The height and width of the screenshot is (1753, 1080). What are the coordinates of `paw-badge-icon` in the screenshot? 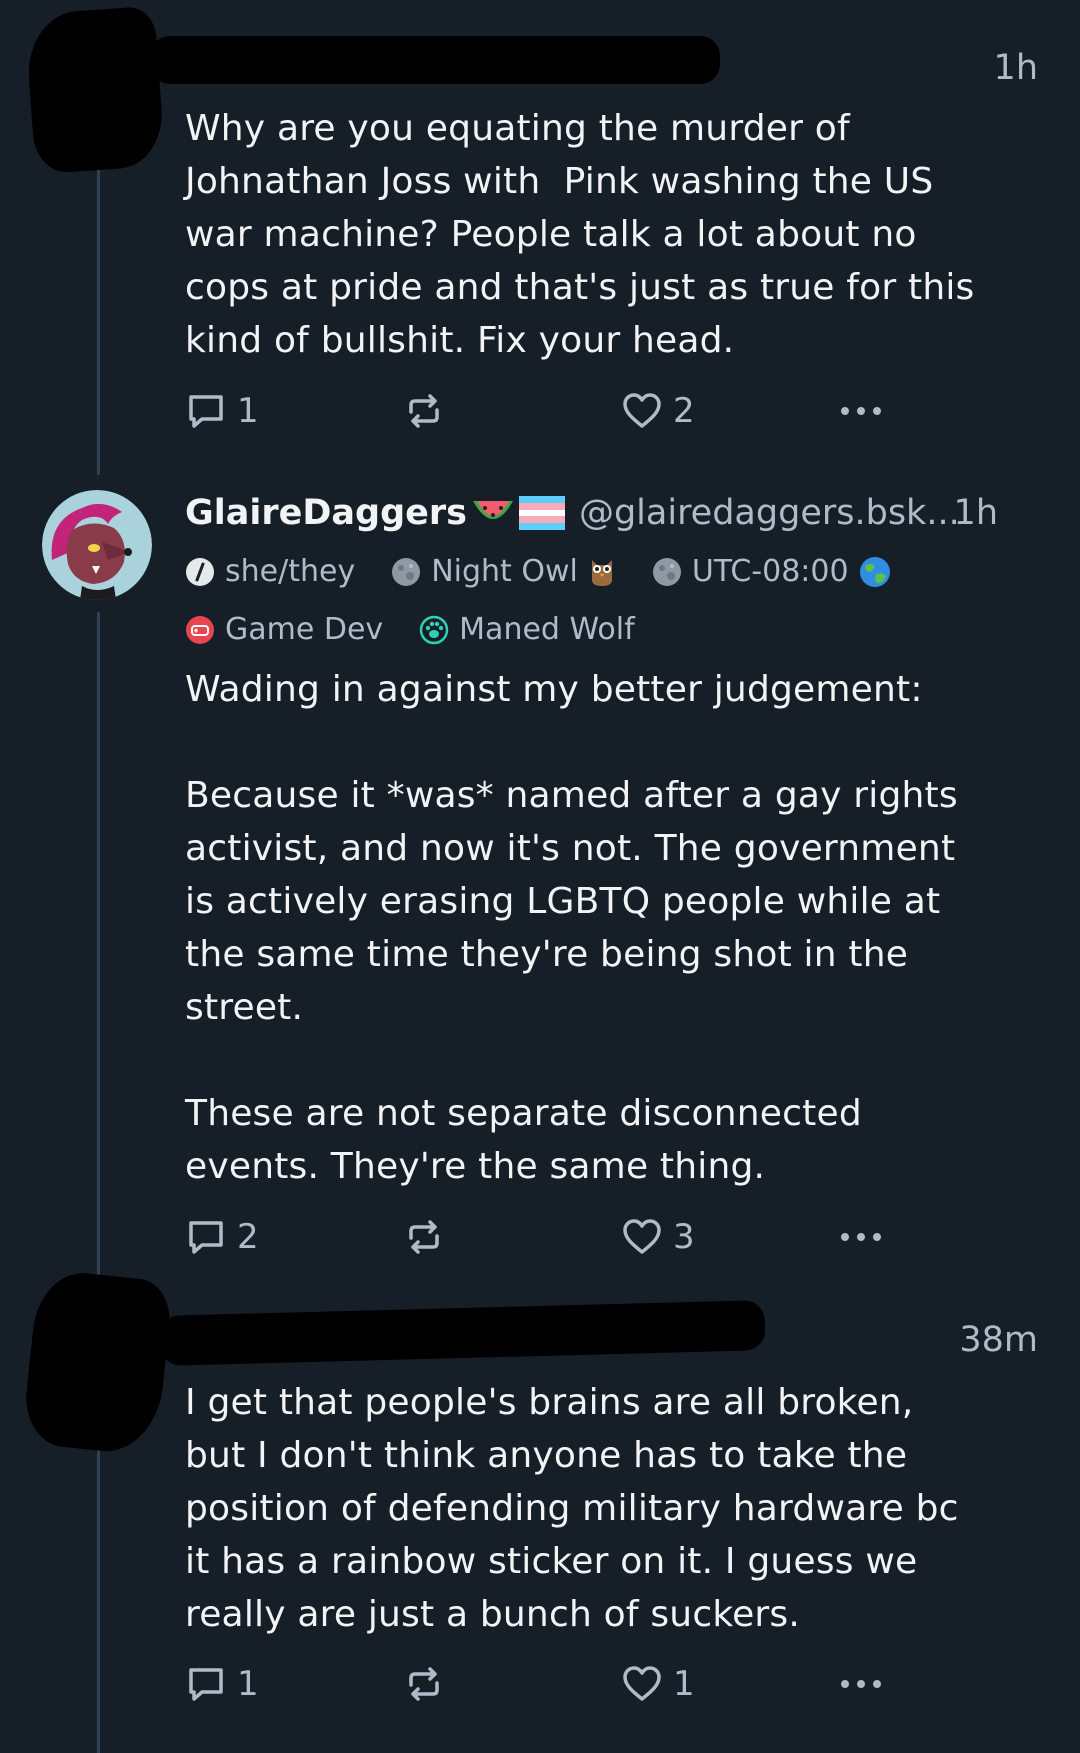 It's located at (434, 630).